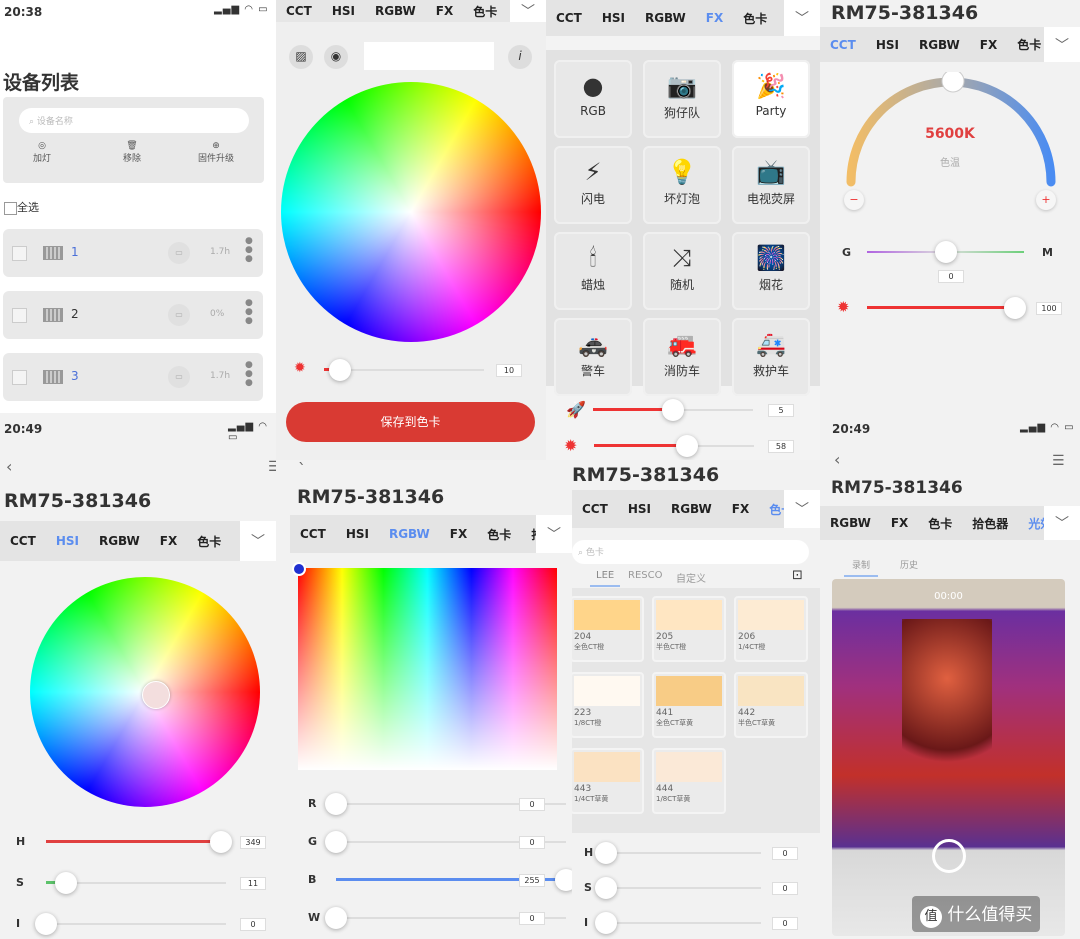  I want to click on remove-button: 🗑 移除, so click(132, 152).